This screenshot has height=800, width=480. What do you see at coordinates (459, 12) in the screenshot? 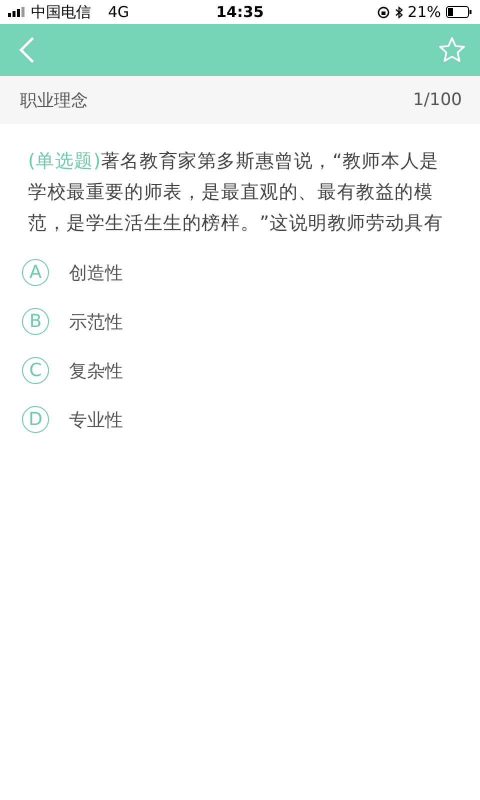
I see `battery-icon` at bounding box center [459, 12].